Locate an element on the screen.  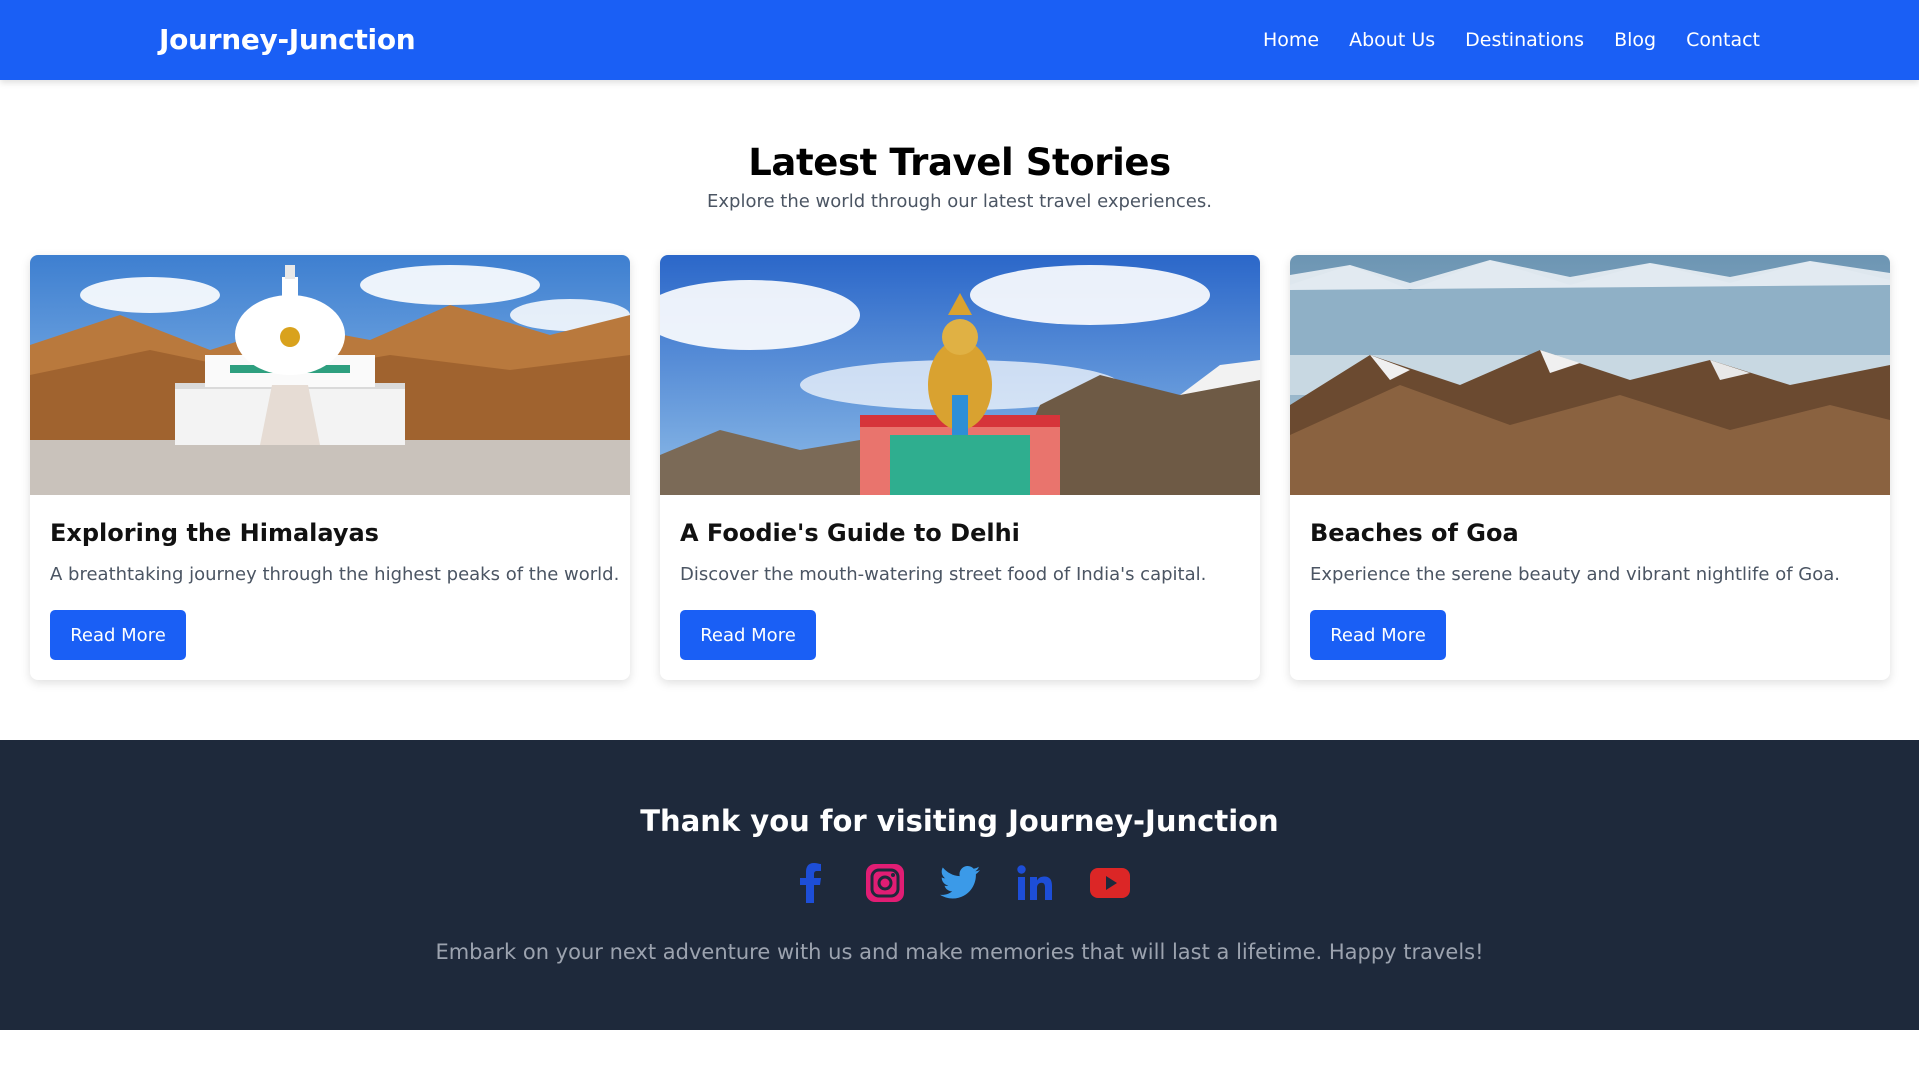
youtube-icon is located at coordinates (1109, 883).